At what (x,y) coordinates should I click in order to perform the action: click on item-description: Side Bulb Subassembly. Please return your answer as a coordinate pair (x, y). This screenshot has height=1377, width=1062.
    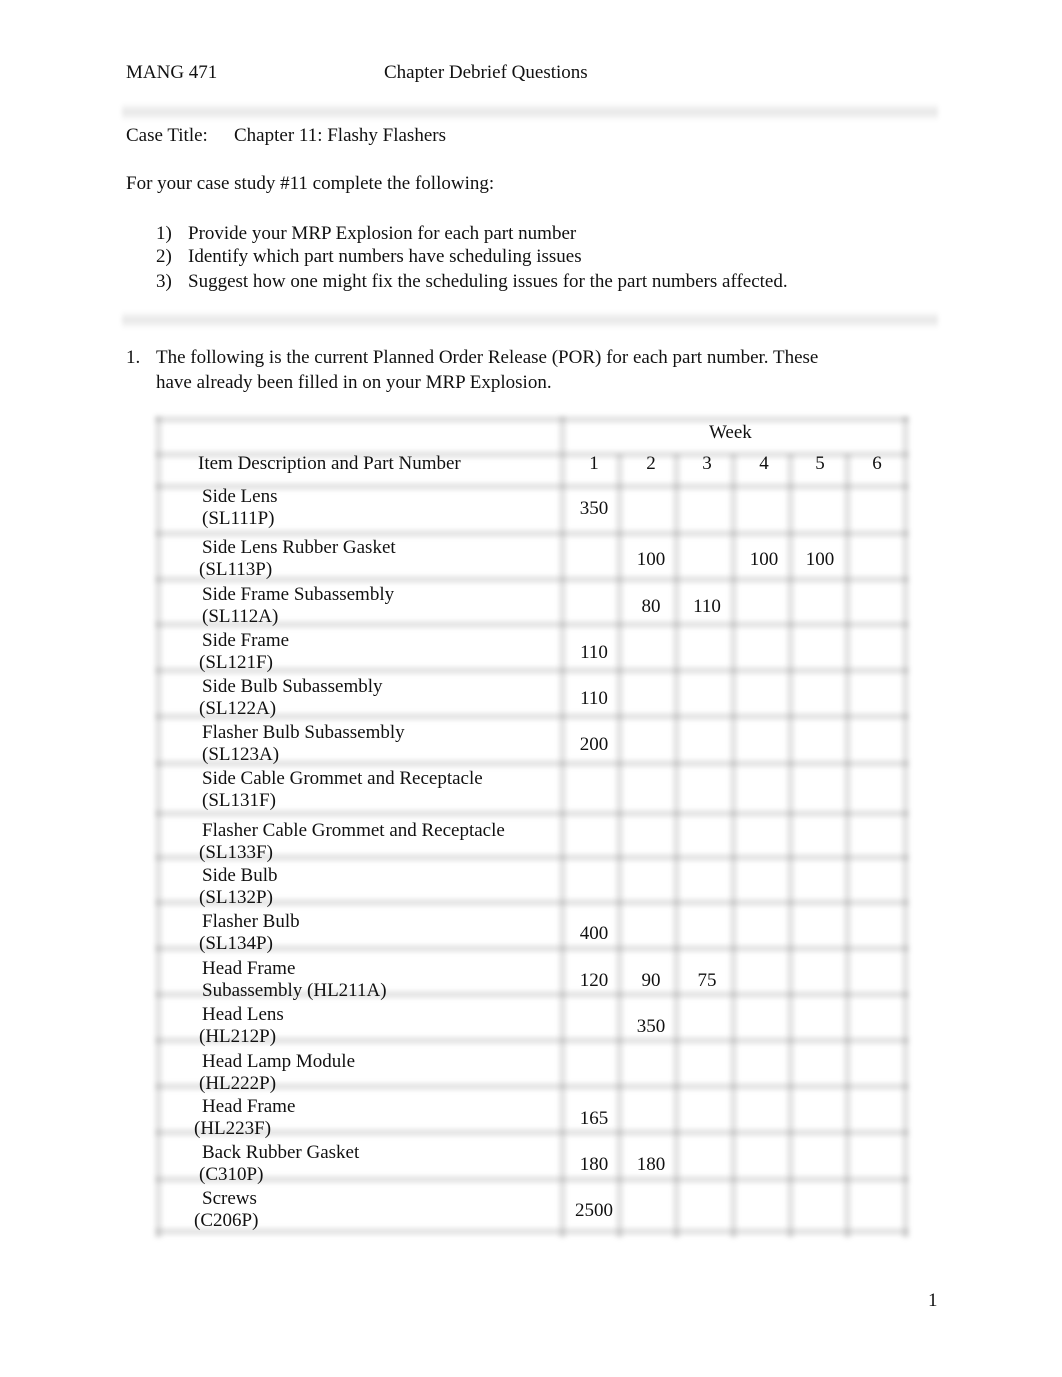
    Looking at the image, I should click on (292, 686).